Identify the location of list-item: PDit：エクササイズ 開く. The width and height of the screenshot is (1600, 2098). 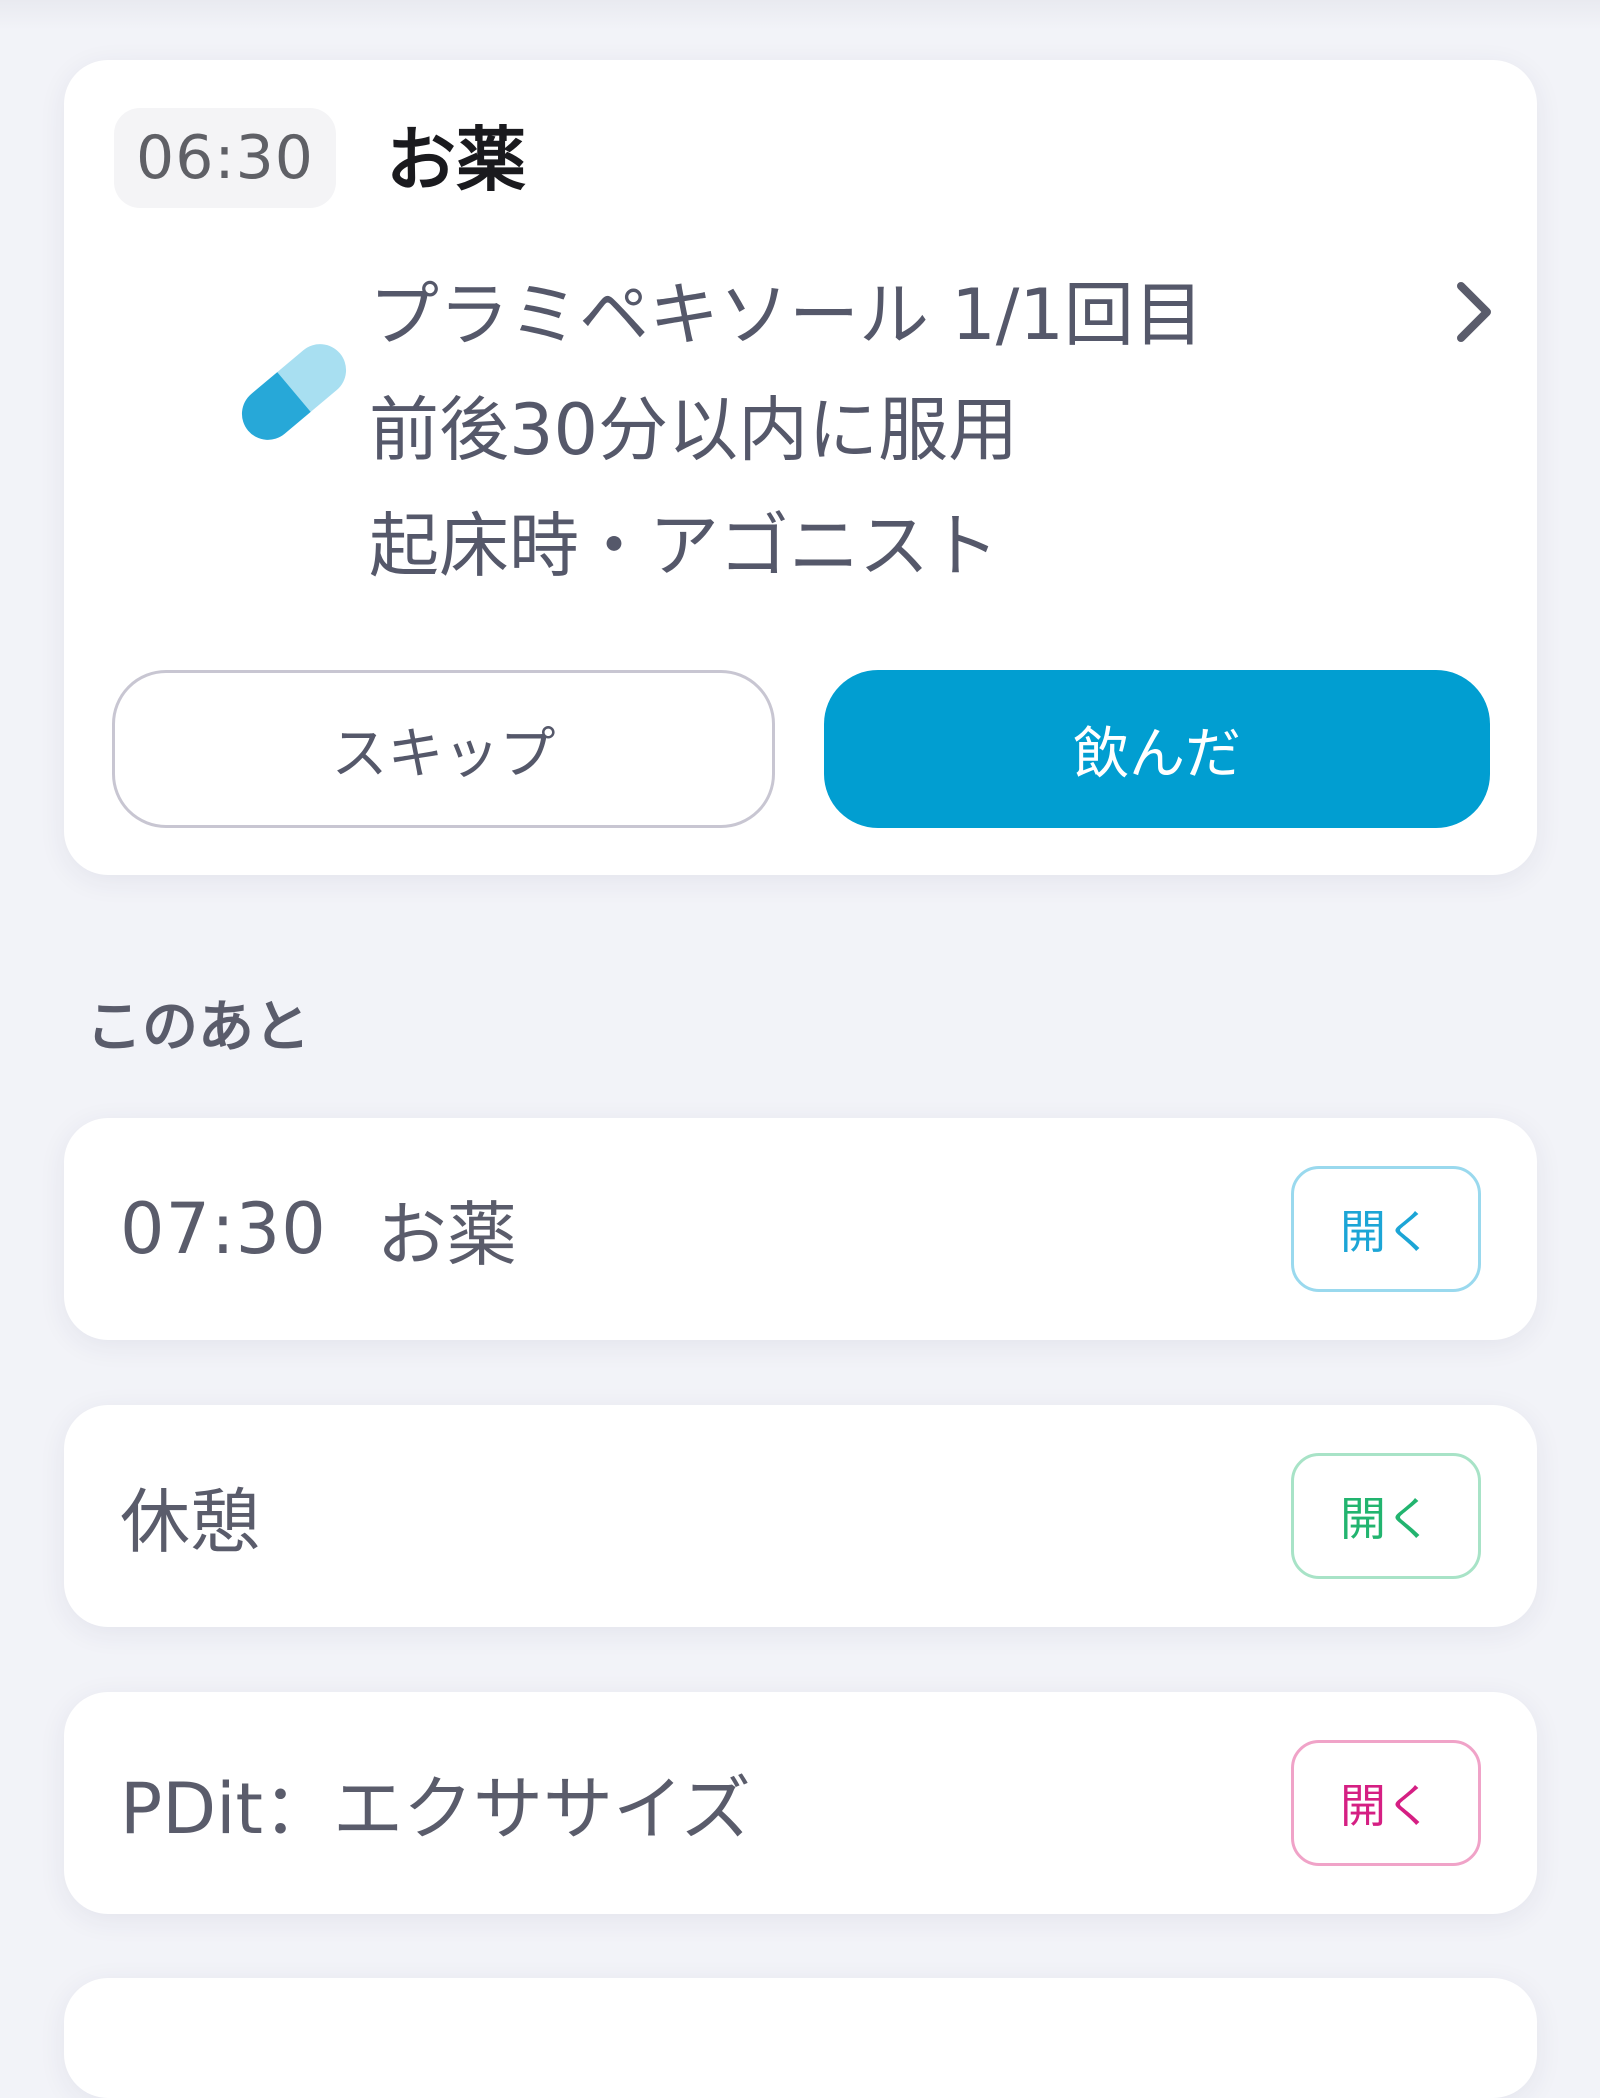
(800, 1803).